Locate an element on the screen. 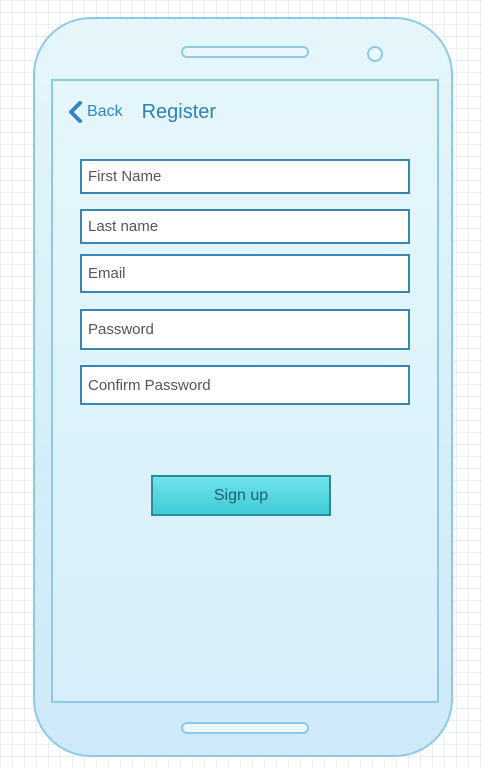 The width and height of the screenshot is (482, 768). email-input is located at coordinates (245, 273).